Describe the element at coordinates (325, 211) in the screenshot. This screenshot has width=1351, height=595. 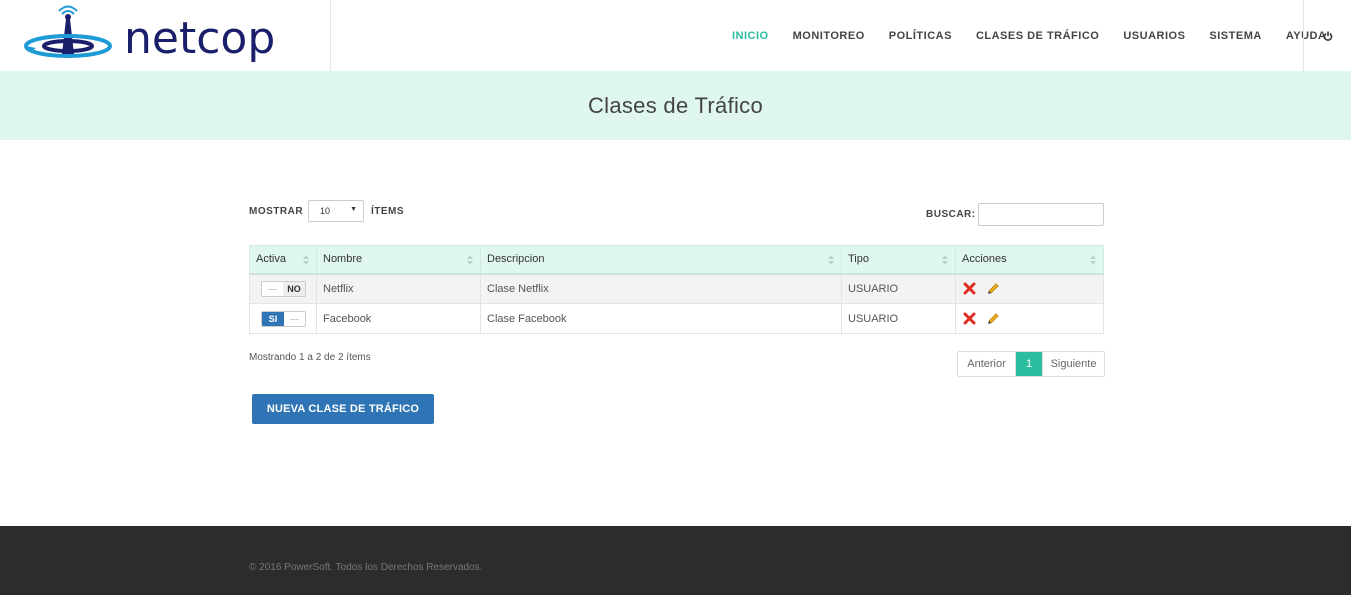
I see `page-size-value: 10` at that location.